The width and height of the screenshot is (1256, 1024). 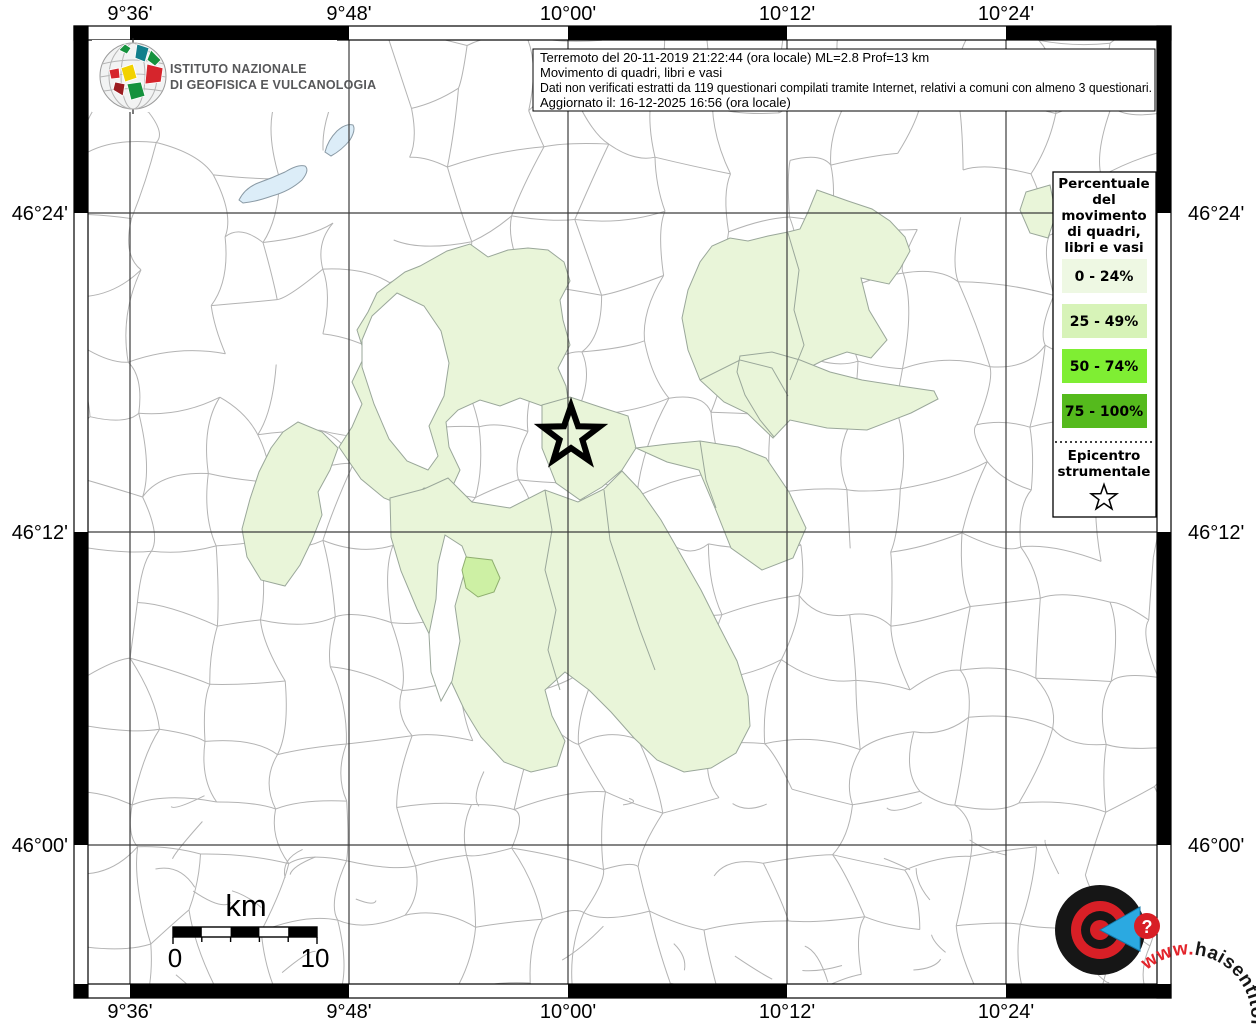 What do you see at coordinates (1006, 14) in the screenshot?
I see `x-tick-top: 10°24'` at bounding box center [1006, 14].